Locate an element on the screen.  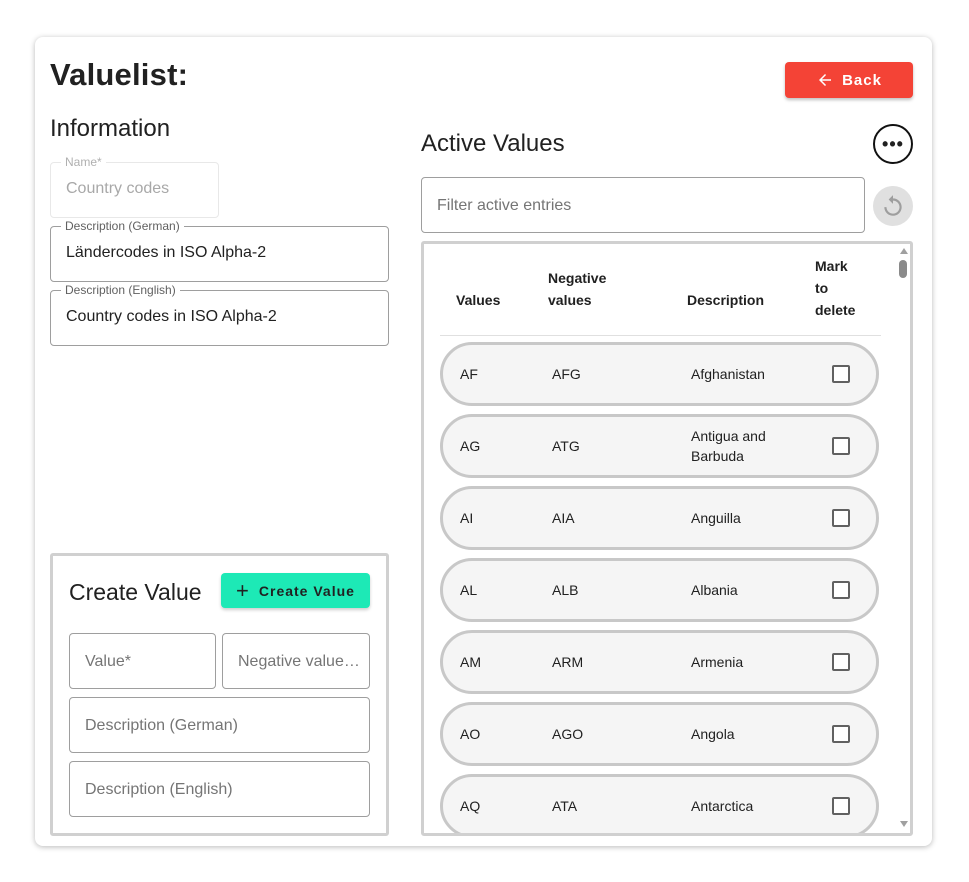
row-description-line: Antigua and is located at coordinates (728, 436).